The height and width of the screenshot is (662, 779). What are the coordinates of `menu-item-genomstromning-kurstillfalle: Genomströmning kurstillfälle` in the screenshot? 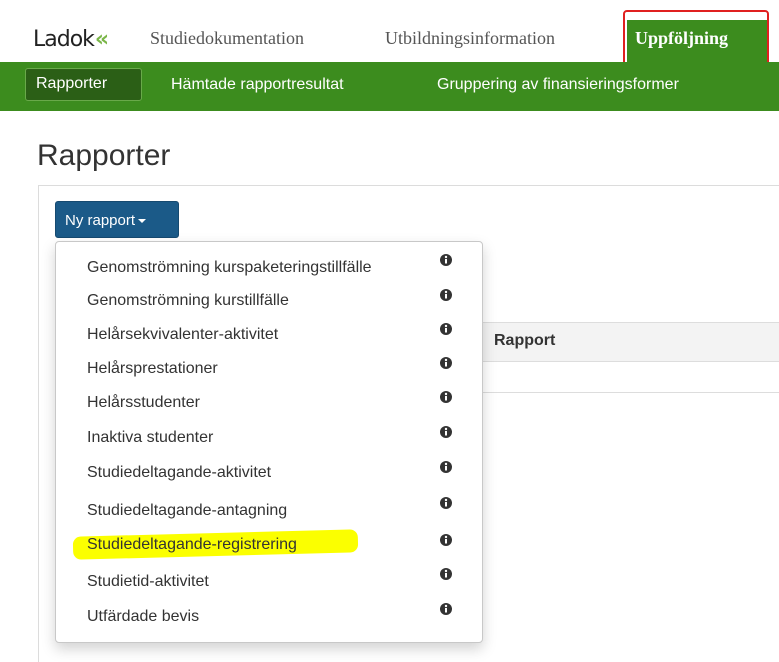 It's located at (269, 302).